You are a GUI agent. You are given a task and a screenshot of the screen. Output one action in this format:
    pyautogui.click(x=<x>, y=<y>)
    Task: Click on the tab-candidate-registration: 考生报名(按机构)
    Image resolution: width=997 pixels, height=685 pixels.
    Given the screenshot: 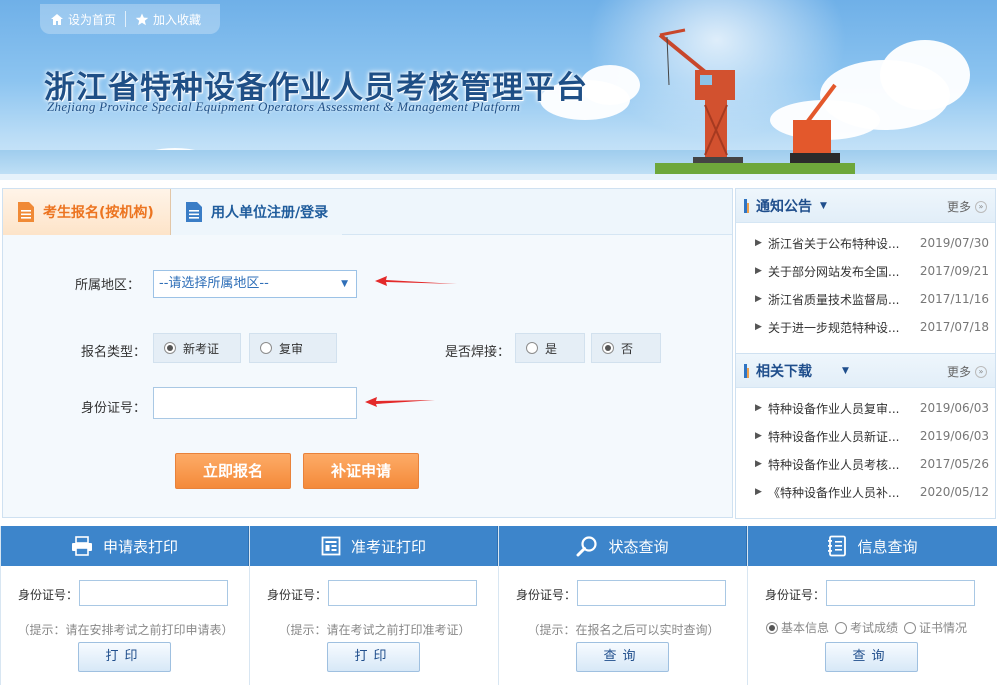 What is the action you would take?
    pyautogui.click(x=87, y=212)
    